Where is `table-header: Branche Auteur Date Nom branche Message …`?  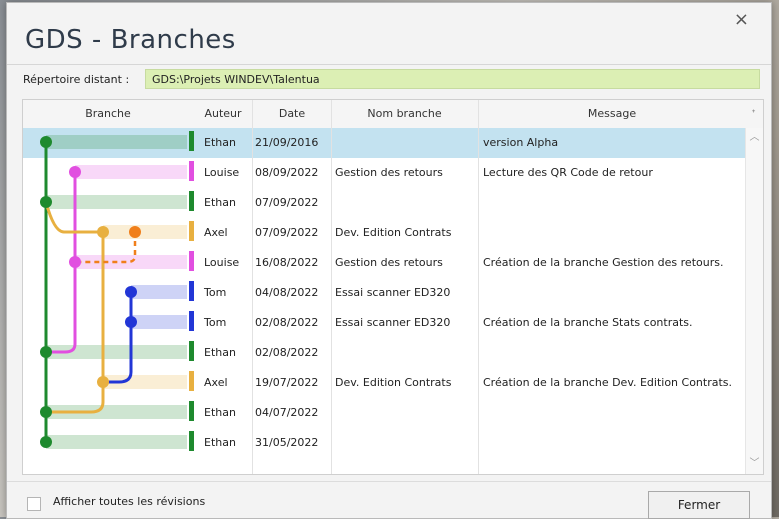 table-header: Branche Auteur Date Nom branche Message … is located at coordinates (393, 114).